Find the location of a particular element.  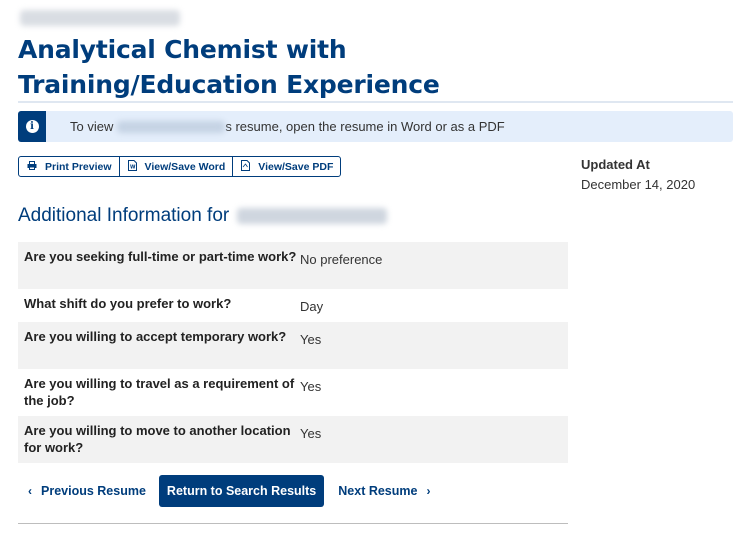

answer-text: No preference is located at coordinates (341, 259).